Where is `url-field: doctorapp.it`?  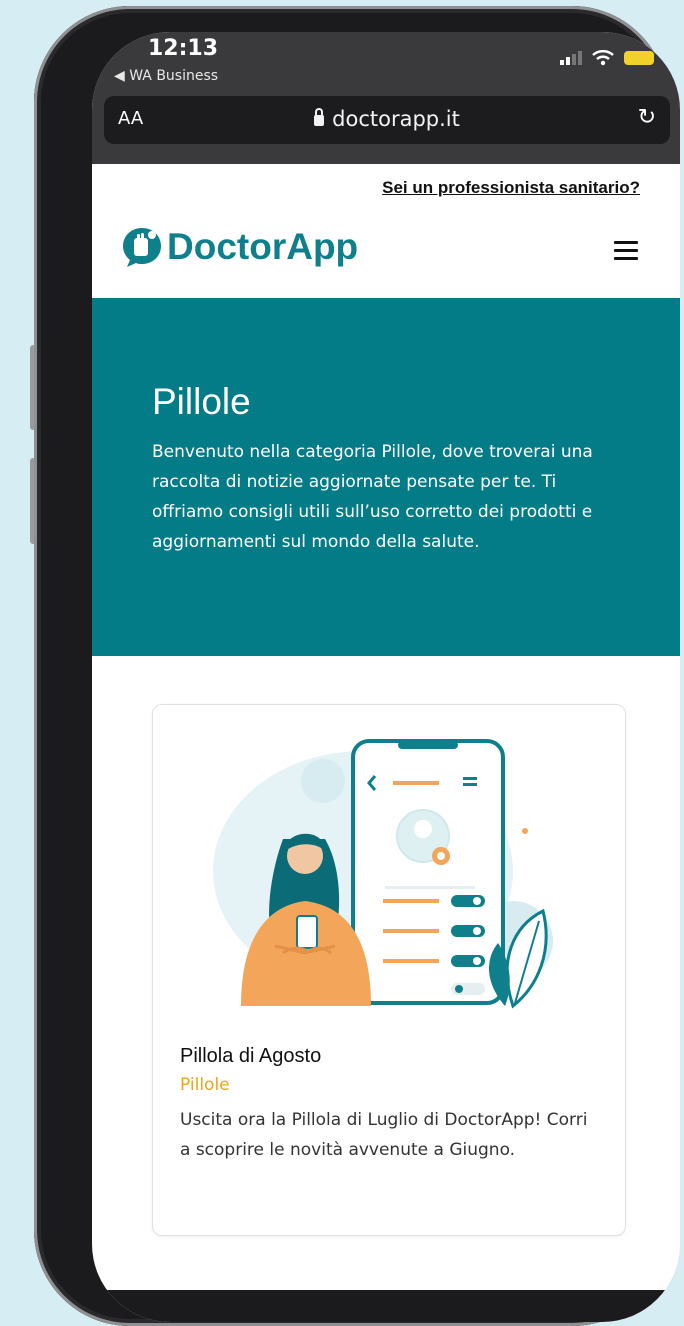
url-field: doctorapp.it is located at coordinates (387, 119).